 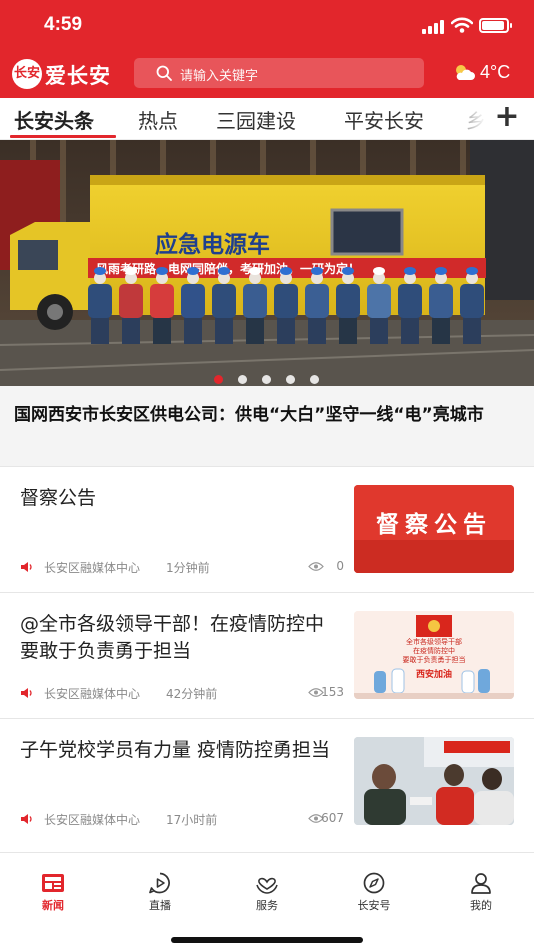 I want to click on bottom-nav: 新闻 直播 服务 长安号 我的, so click(x=267, y=901).